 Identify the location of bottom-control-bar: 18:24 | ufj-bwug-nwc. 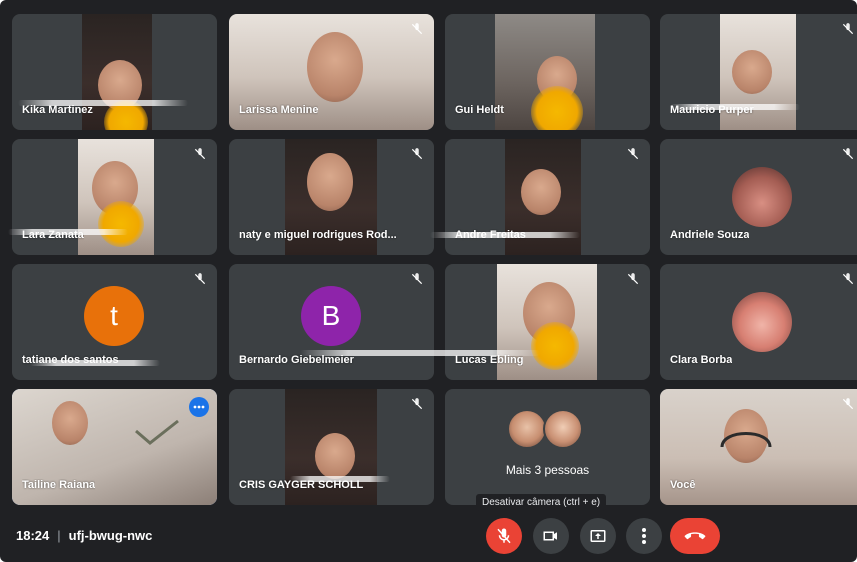
(428, 536).